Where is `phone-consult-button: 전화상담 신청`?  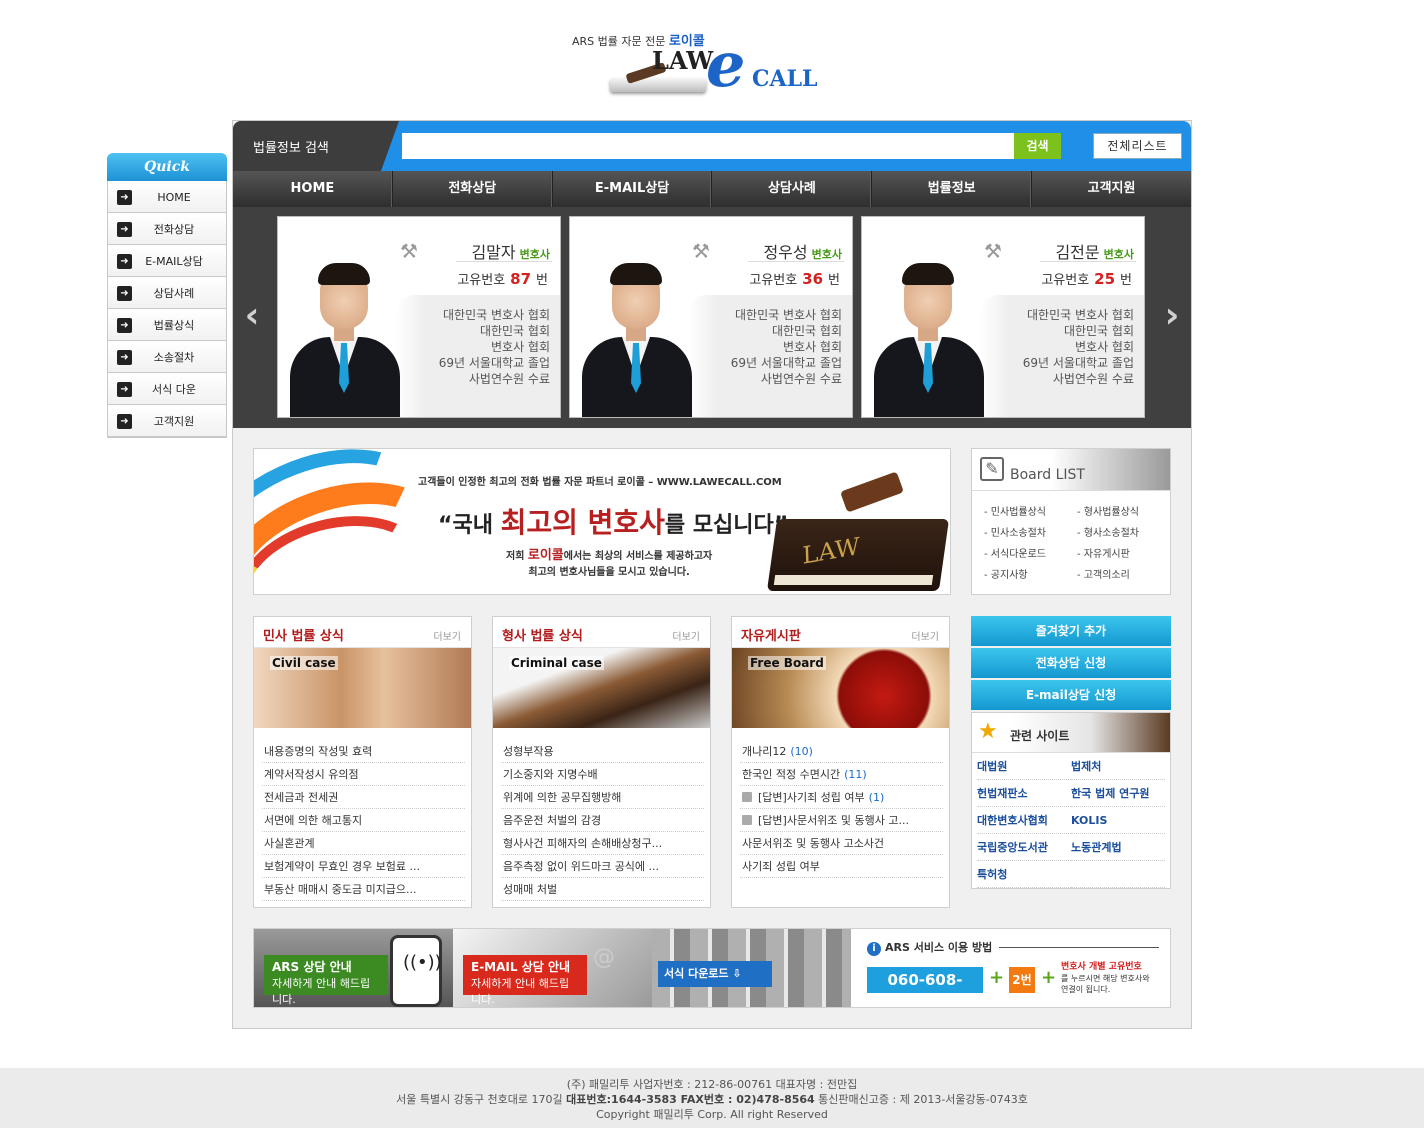
phone-consult-button: 전화상담 신청 is located at coordinates (1071, 663).